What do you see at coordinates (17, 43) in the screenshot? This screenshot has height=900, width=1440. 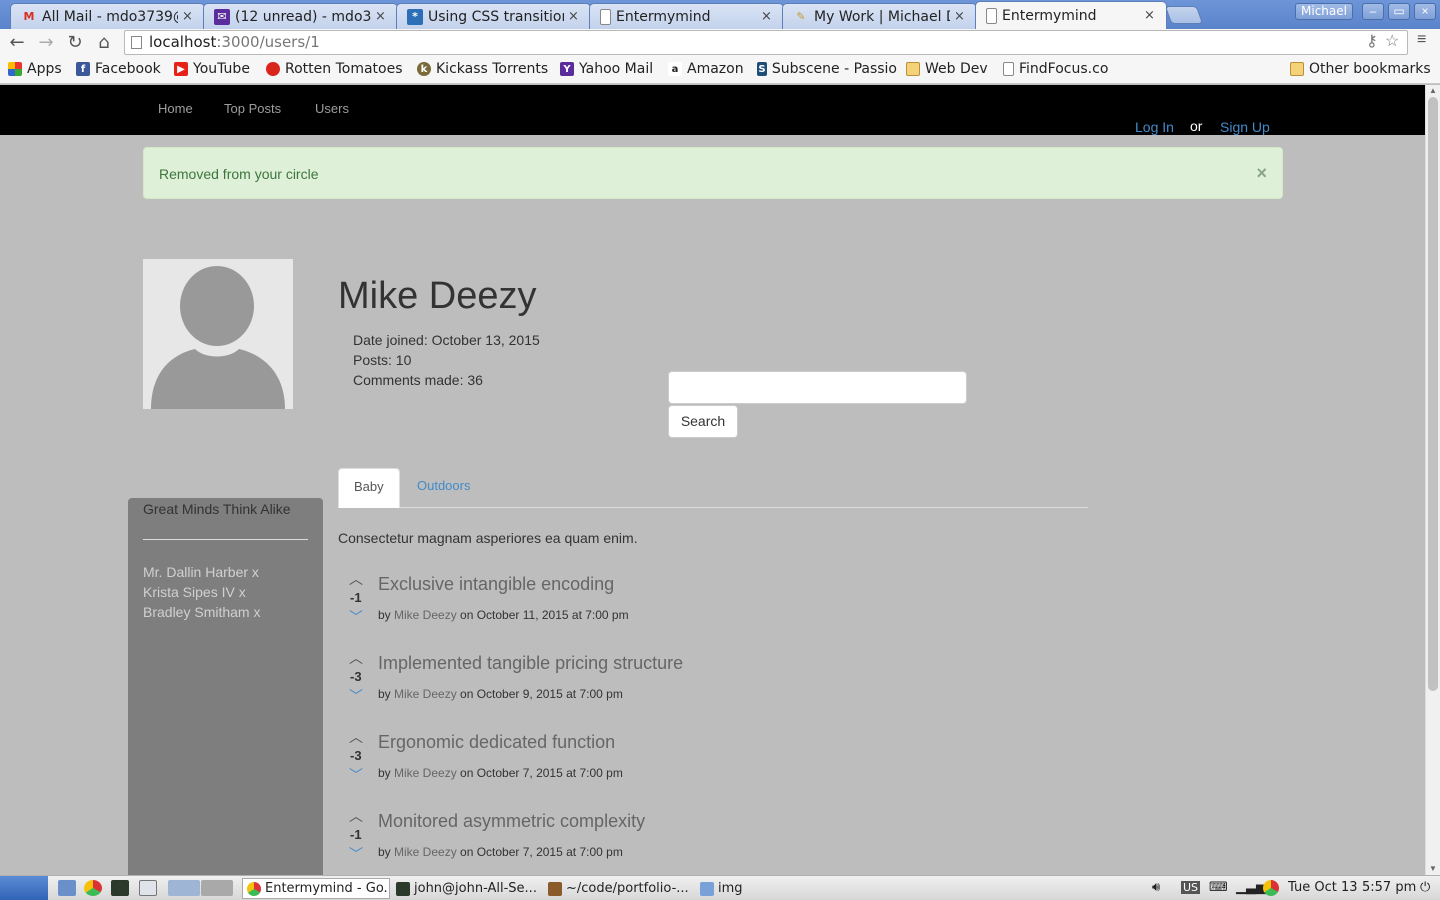 I see `back-arrow-icon: ←` at bounding box center [17, 43].